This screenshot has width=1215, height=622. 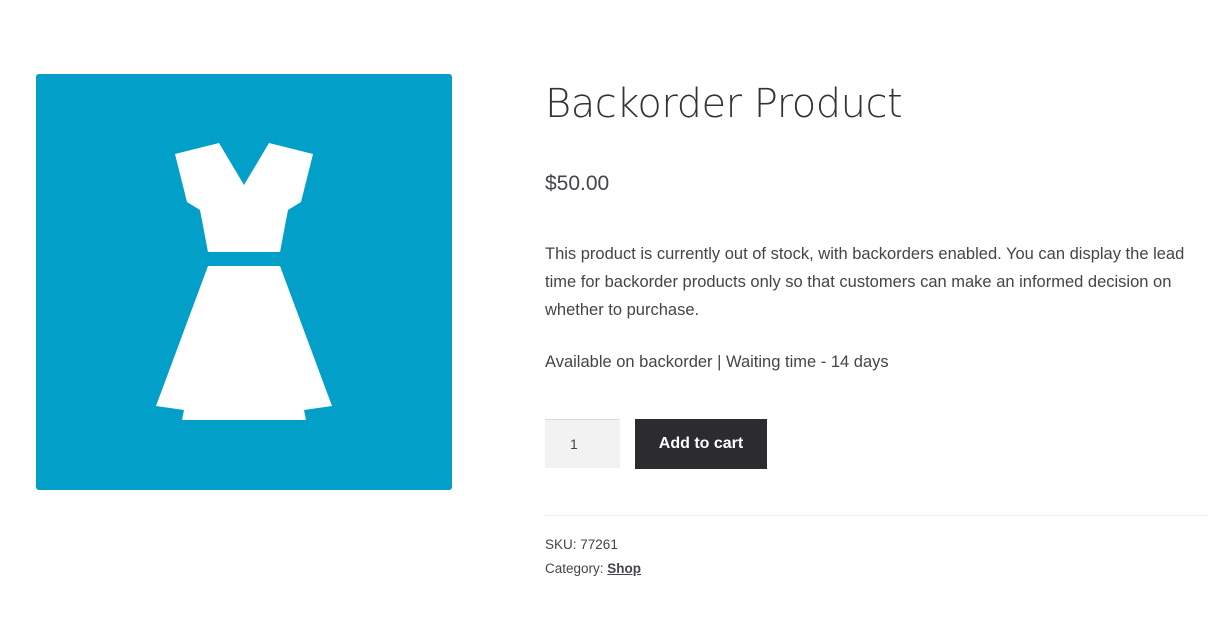 What do you see at coordinates (599, 544) in the screenshot?
I see `sku-value: 77261` at bounding box center [599, 544].